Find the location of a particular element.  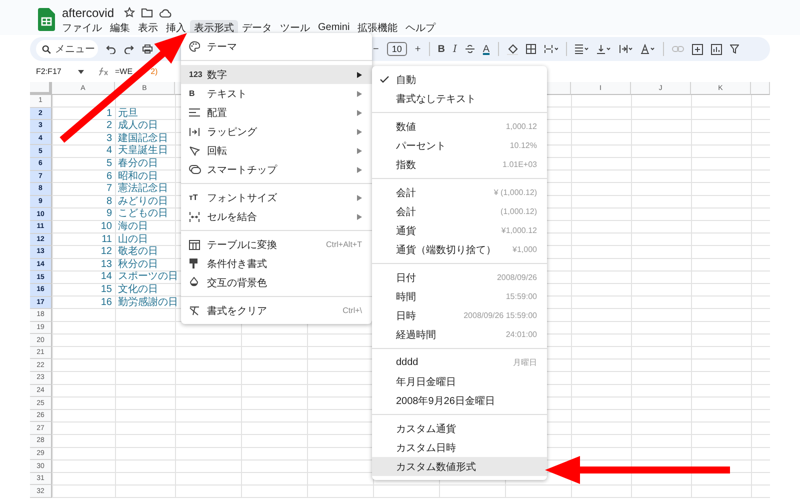

decrease-font-size-button: − is located at coordinates (376, 49).